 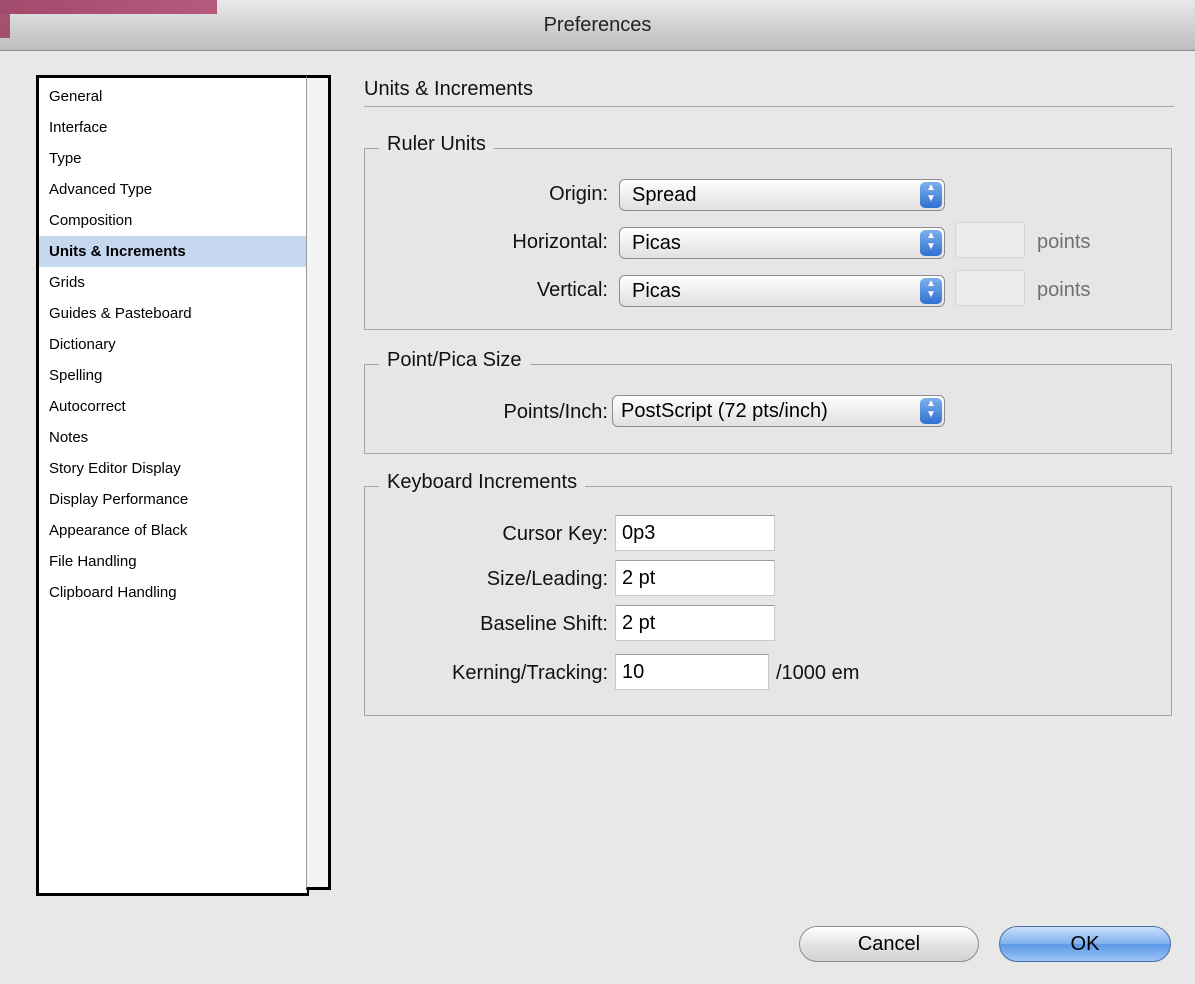 I want to click on vertical-select-value: Picas, so click(x=656, y=291).